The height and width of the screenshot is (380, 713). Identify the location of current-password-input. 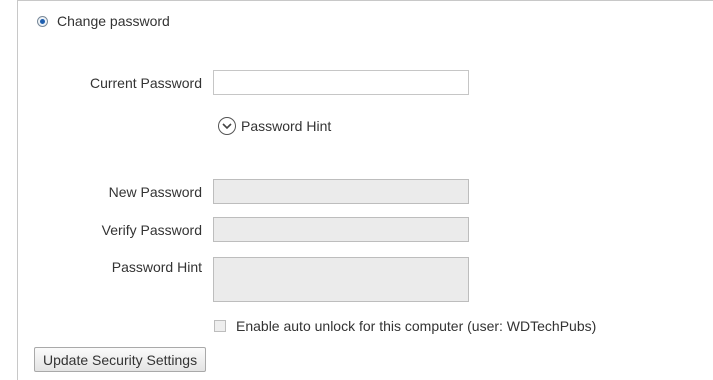
(341, 82).